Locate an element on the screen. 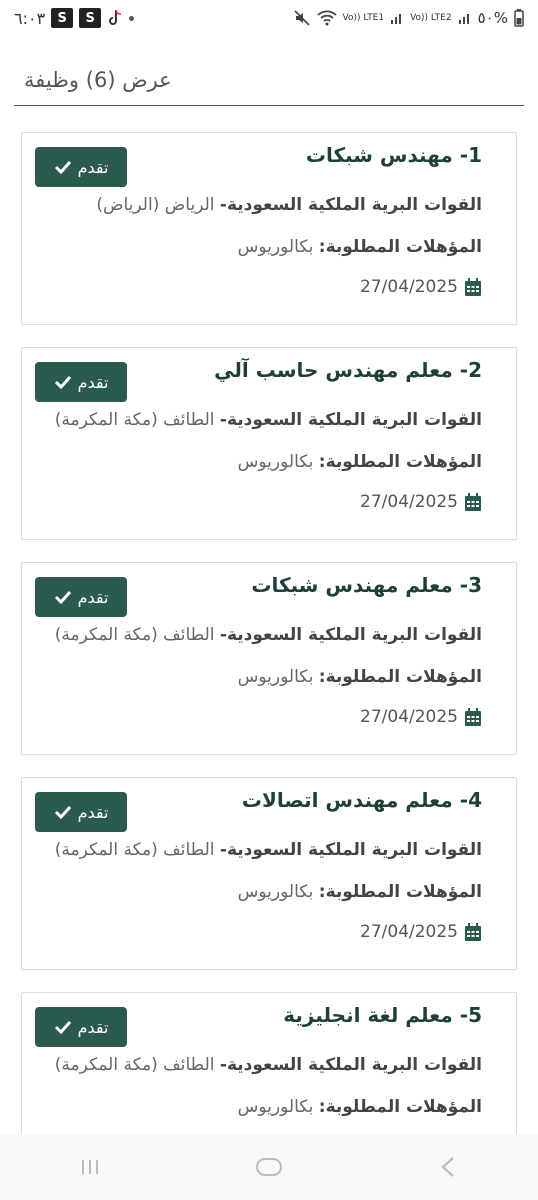 The height and width of the screenshot is (1200, 538). battery-percent: ٥٠% is located at coordinates (492, 18).